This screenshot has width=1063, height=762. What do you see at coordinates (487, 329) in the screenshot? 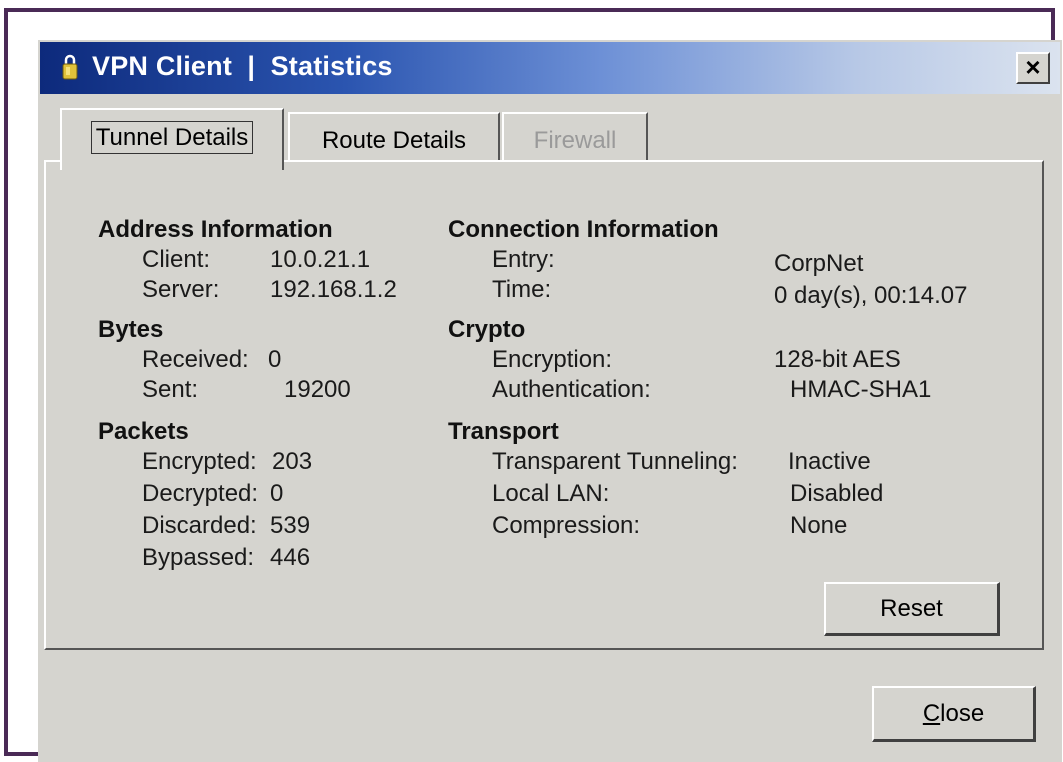
I see `crypto-header: Crypto` at bounding box center [487, 329].